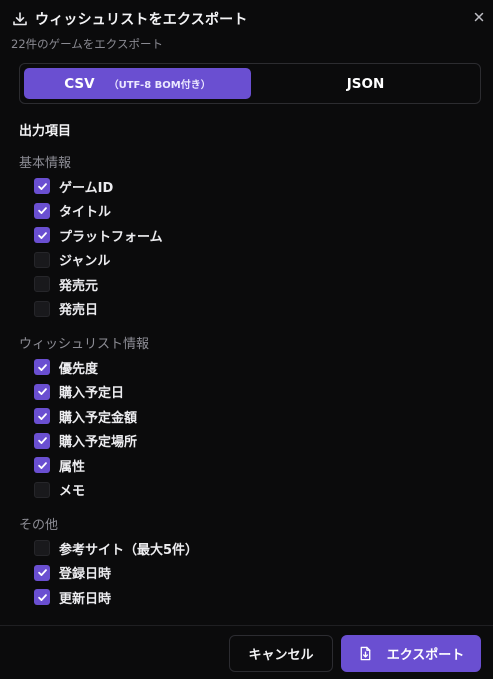  I want to click on format-toggle: CSV （UTF-8 BOM付き） JSON, so click(250, 83).